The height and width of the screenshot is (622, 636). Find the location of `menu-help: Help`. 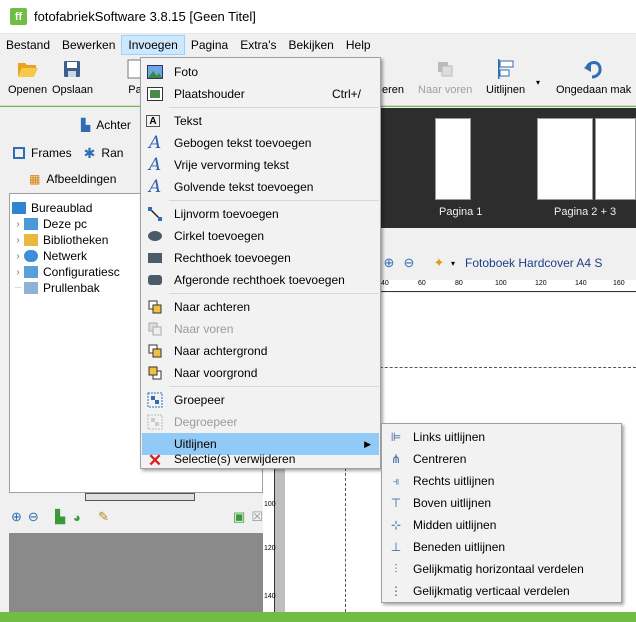

menu-help: Help is located at coordinates (358, 45).